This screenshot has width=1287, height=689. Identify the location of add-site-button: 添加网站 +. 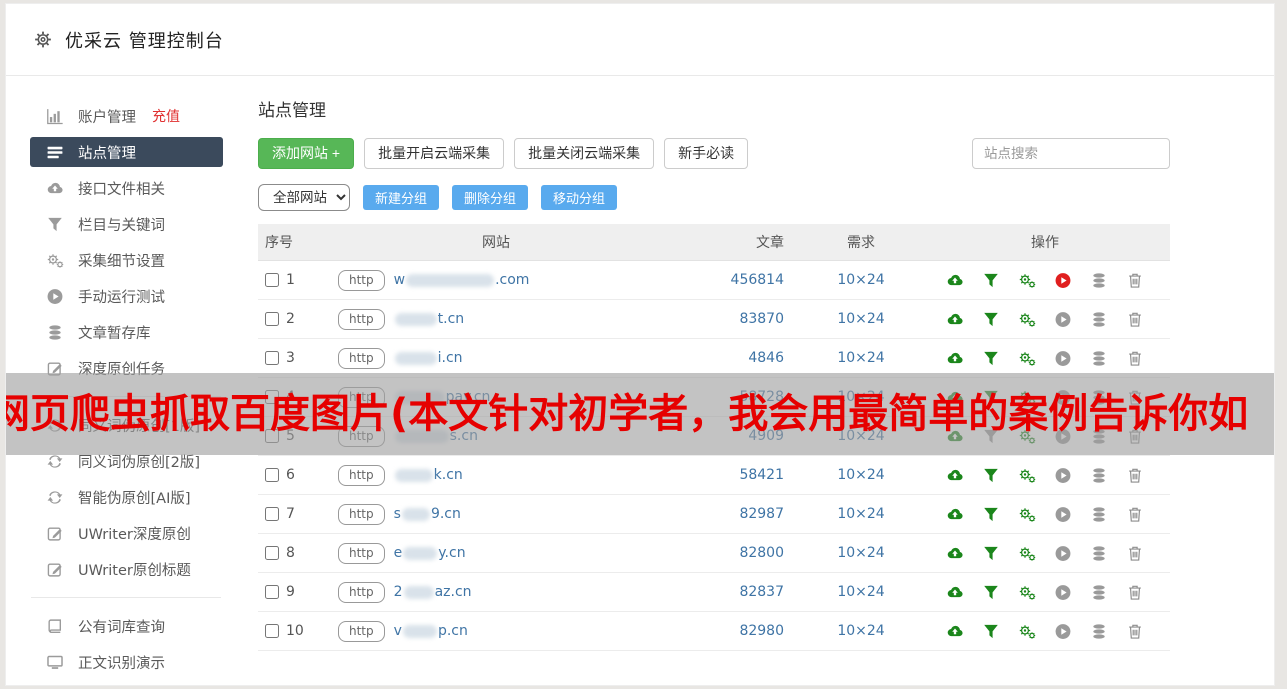
(306, 153).